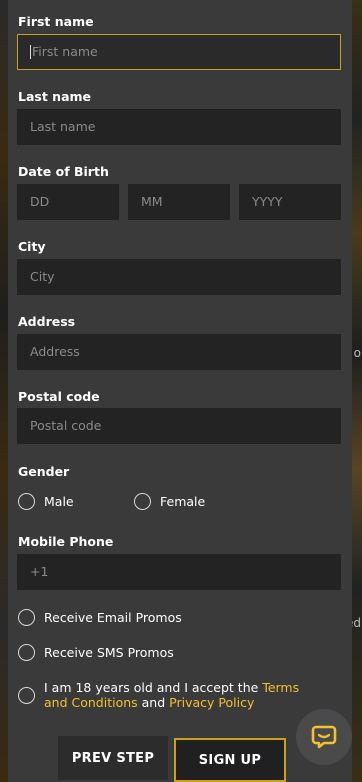  What do you see at coordinates (153, 702) in the screenshot?
I see `terms-and: and` at bounding box center [153, 702].